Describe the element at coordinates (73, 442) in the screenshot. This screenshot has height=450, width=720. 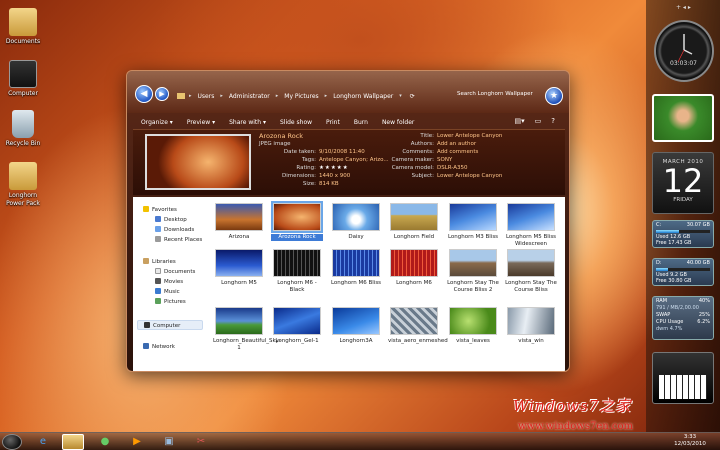
I see `explorer-taskbar-icon` at that location.